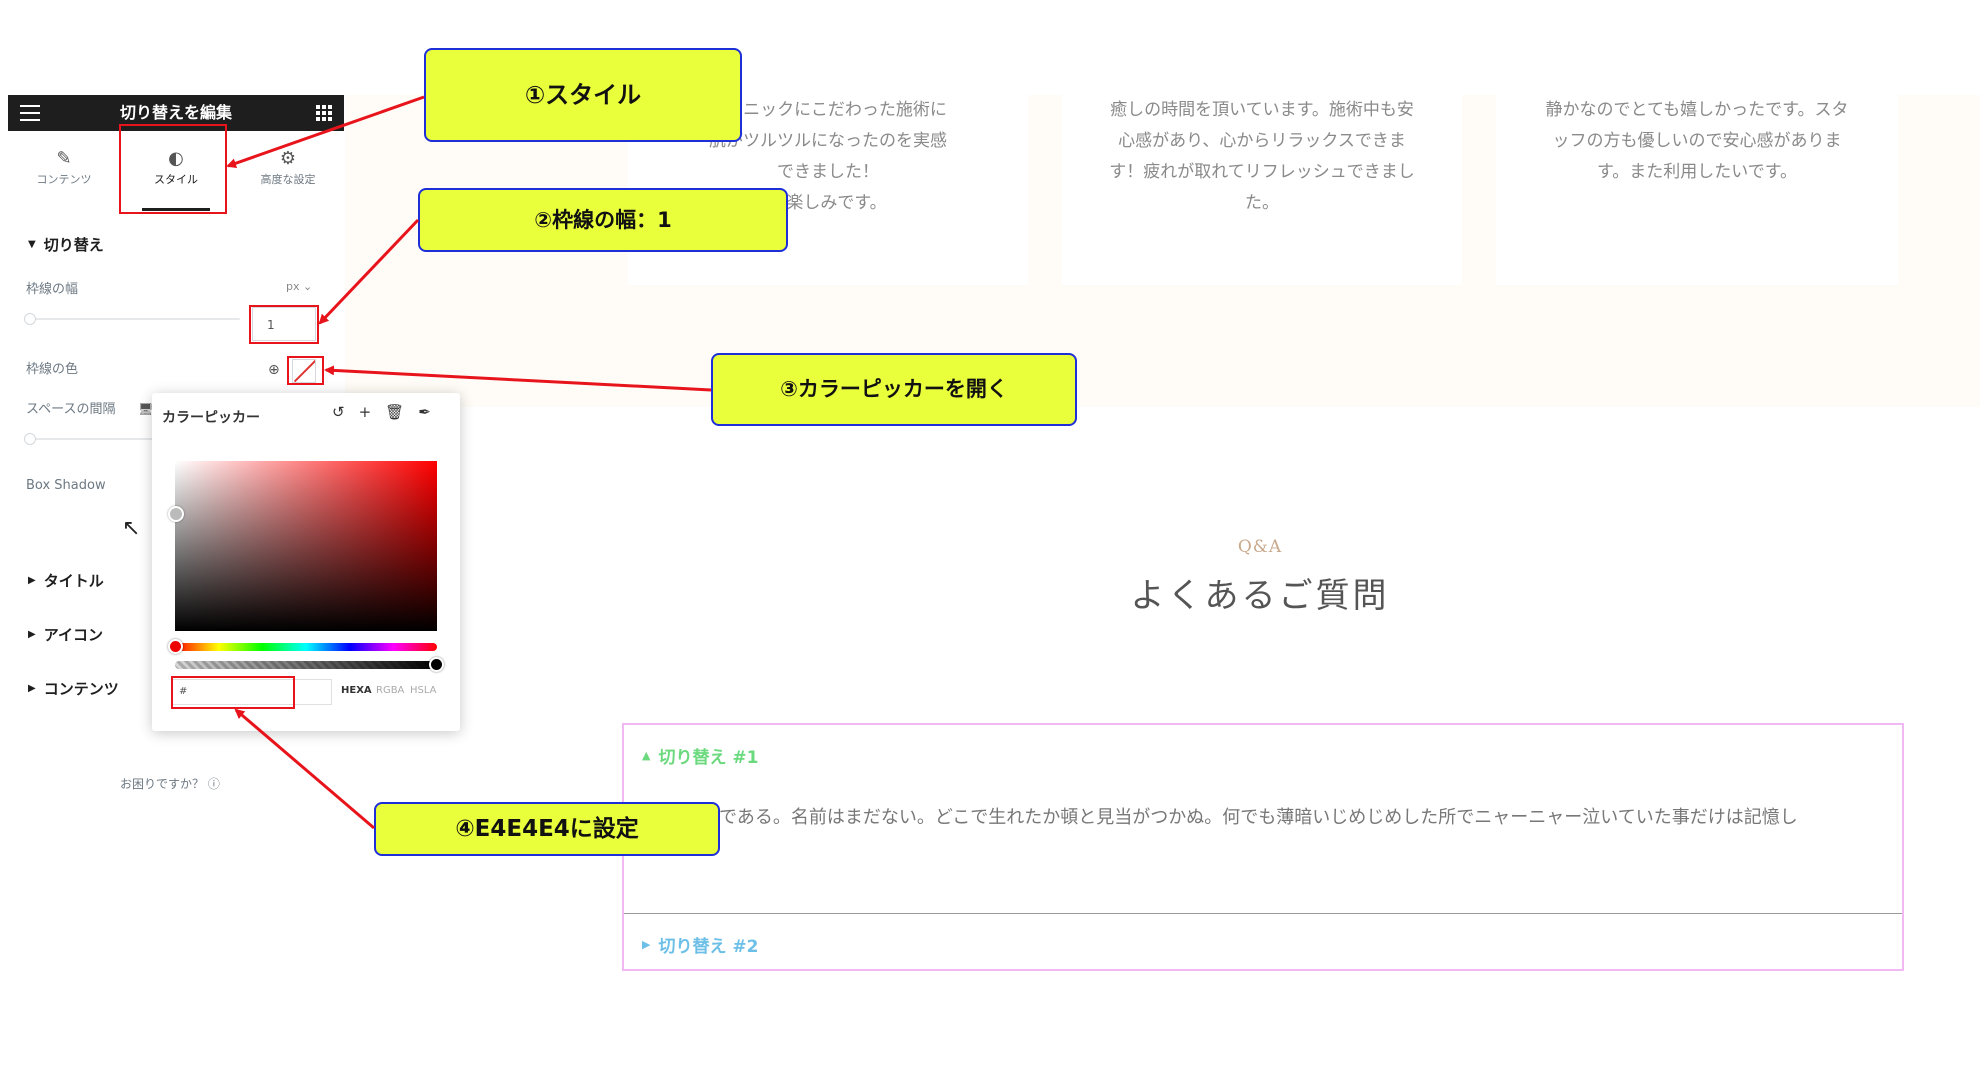  I want to click on section-title-label: タイトル, so click(73, 581).